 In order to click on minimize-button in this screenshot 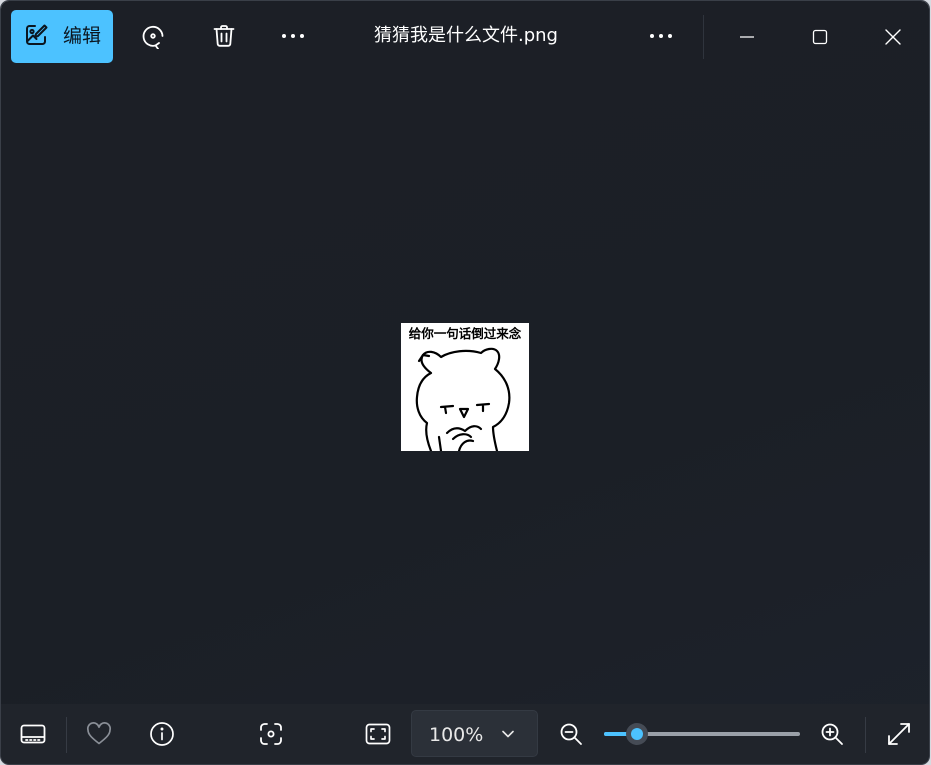, I will do `click(747, 37)`.